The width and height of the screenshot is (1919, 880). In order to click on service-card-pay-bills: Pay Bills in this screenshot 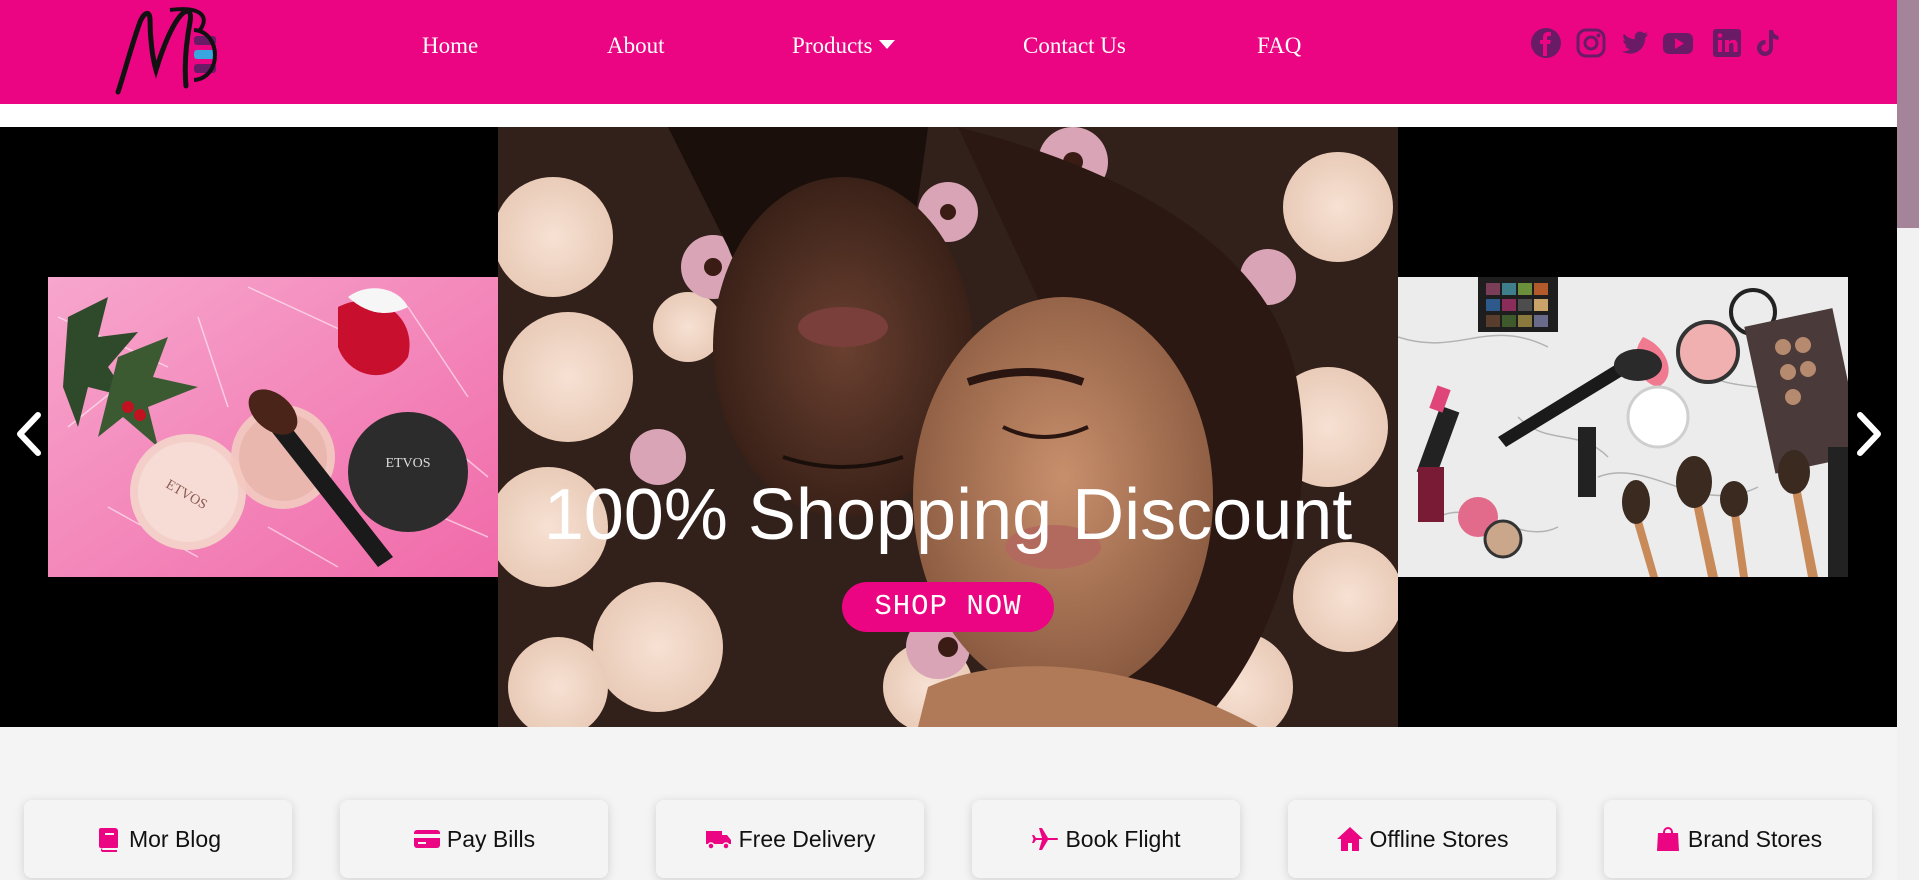, I will do `click(474, 839)`.